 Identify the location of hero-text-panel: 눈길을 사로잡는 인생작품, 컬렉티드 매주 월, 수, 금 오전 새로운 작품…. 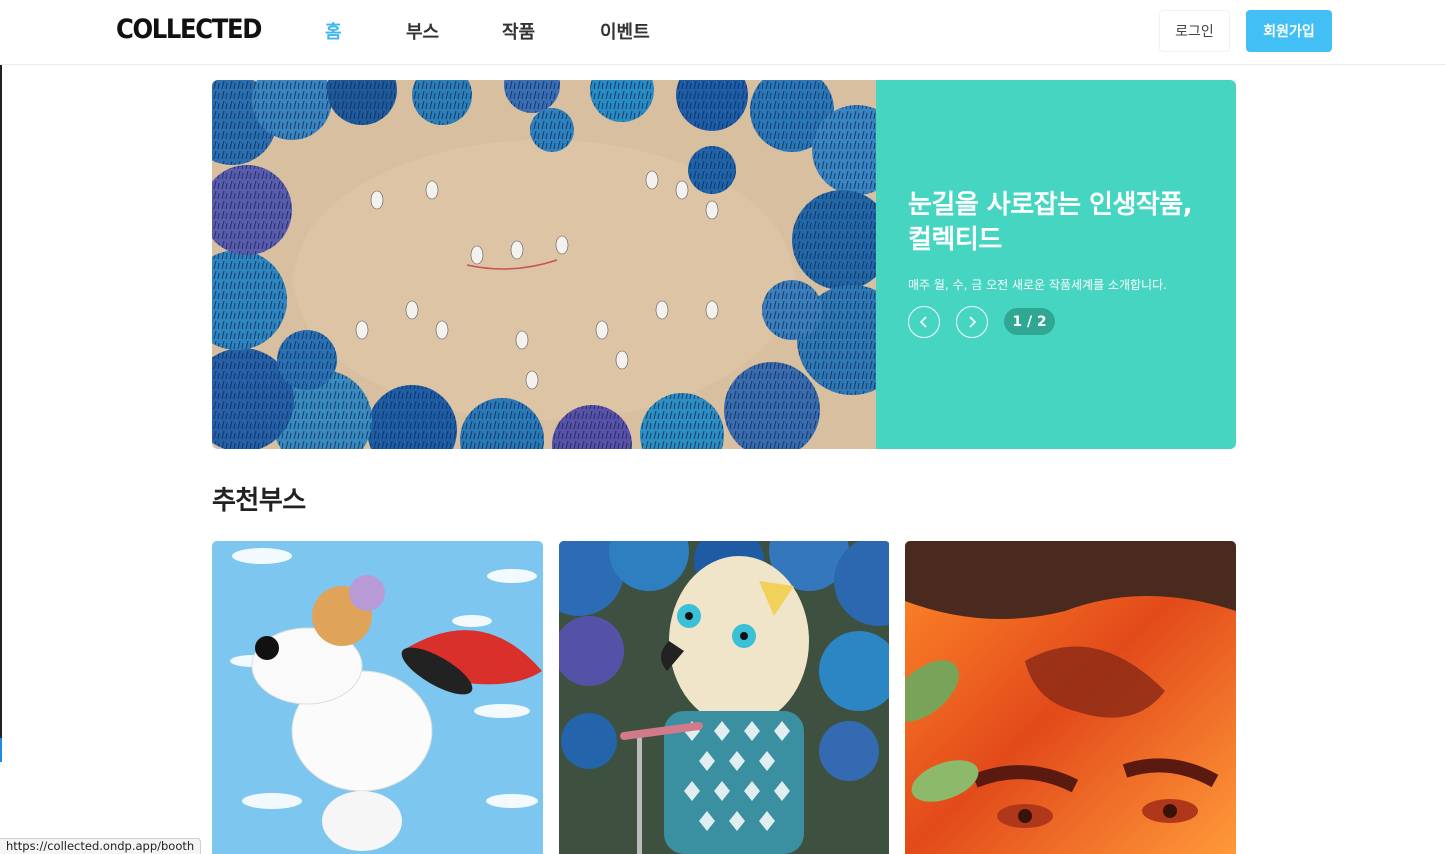
(1056, 264).